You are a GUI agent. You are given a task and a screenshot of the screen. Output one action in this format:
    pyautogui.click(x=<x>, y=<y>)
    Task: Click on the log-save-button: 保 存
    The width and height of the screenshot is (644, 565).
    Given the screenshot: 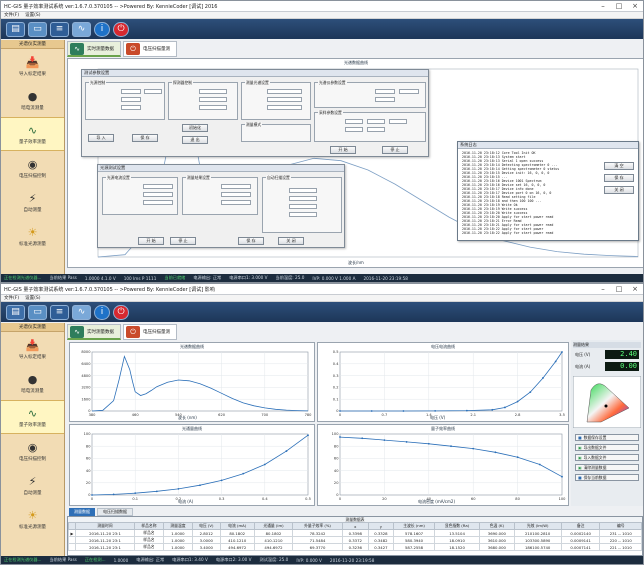 What is the action you would take?
    pyautogui.click(x=619, y=178)
    